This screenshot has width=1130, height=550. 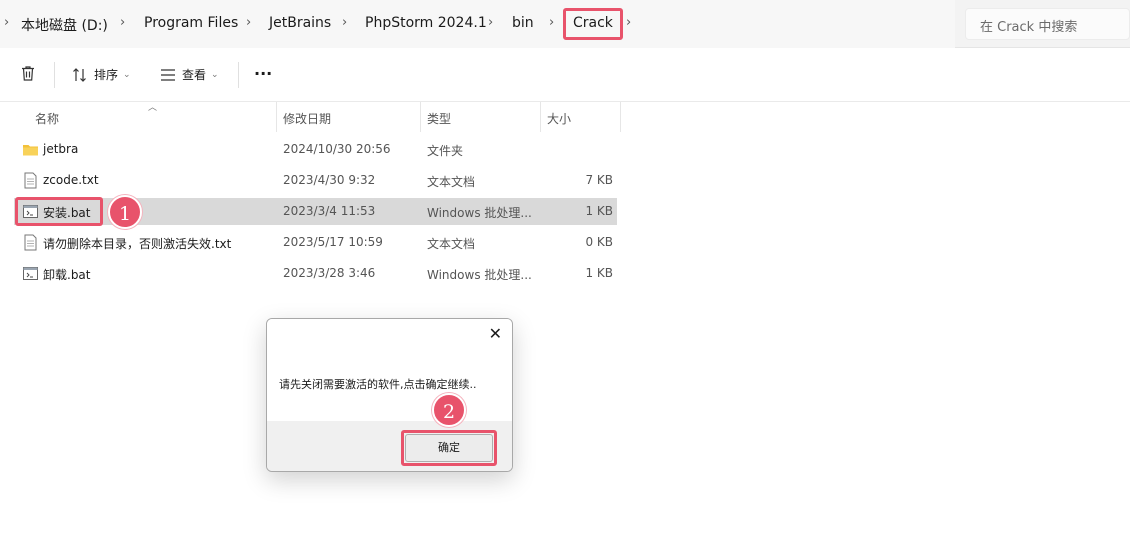 I want to click on column-header-type: 类型, so click(x=439, y=118).